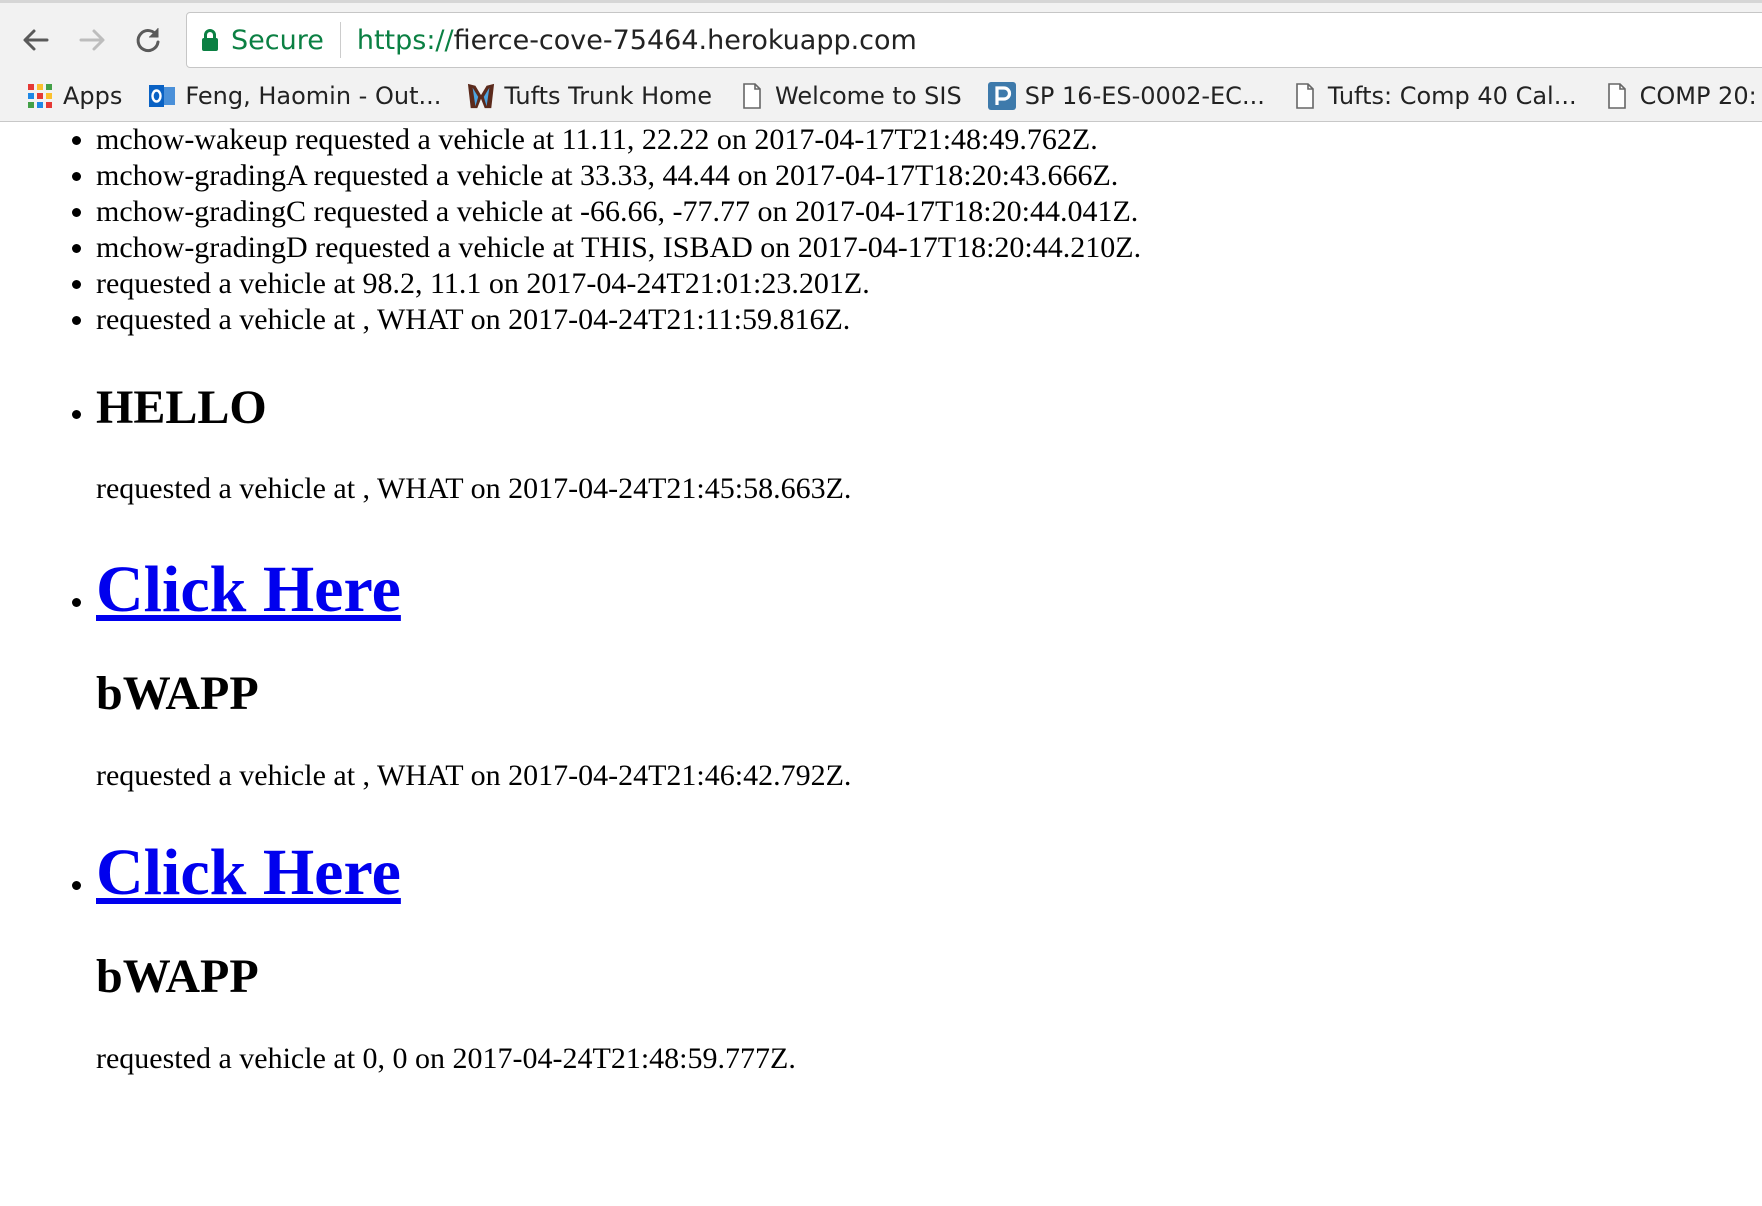  What do you see at coordinates (685, 40) in the screenshot?
I see `url-host: fierce-cove-75464.herokuapp.com` at bounding box center [685, 40].